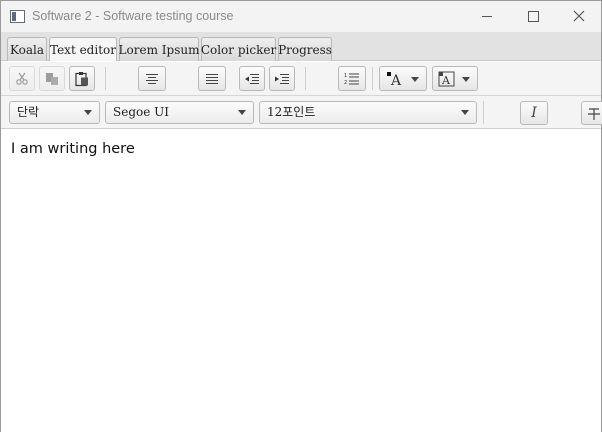  I want to click on paste-icon, so click(81, 78).